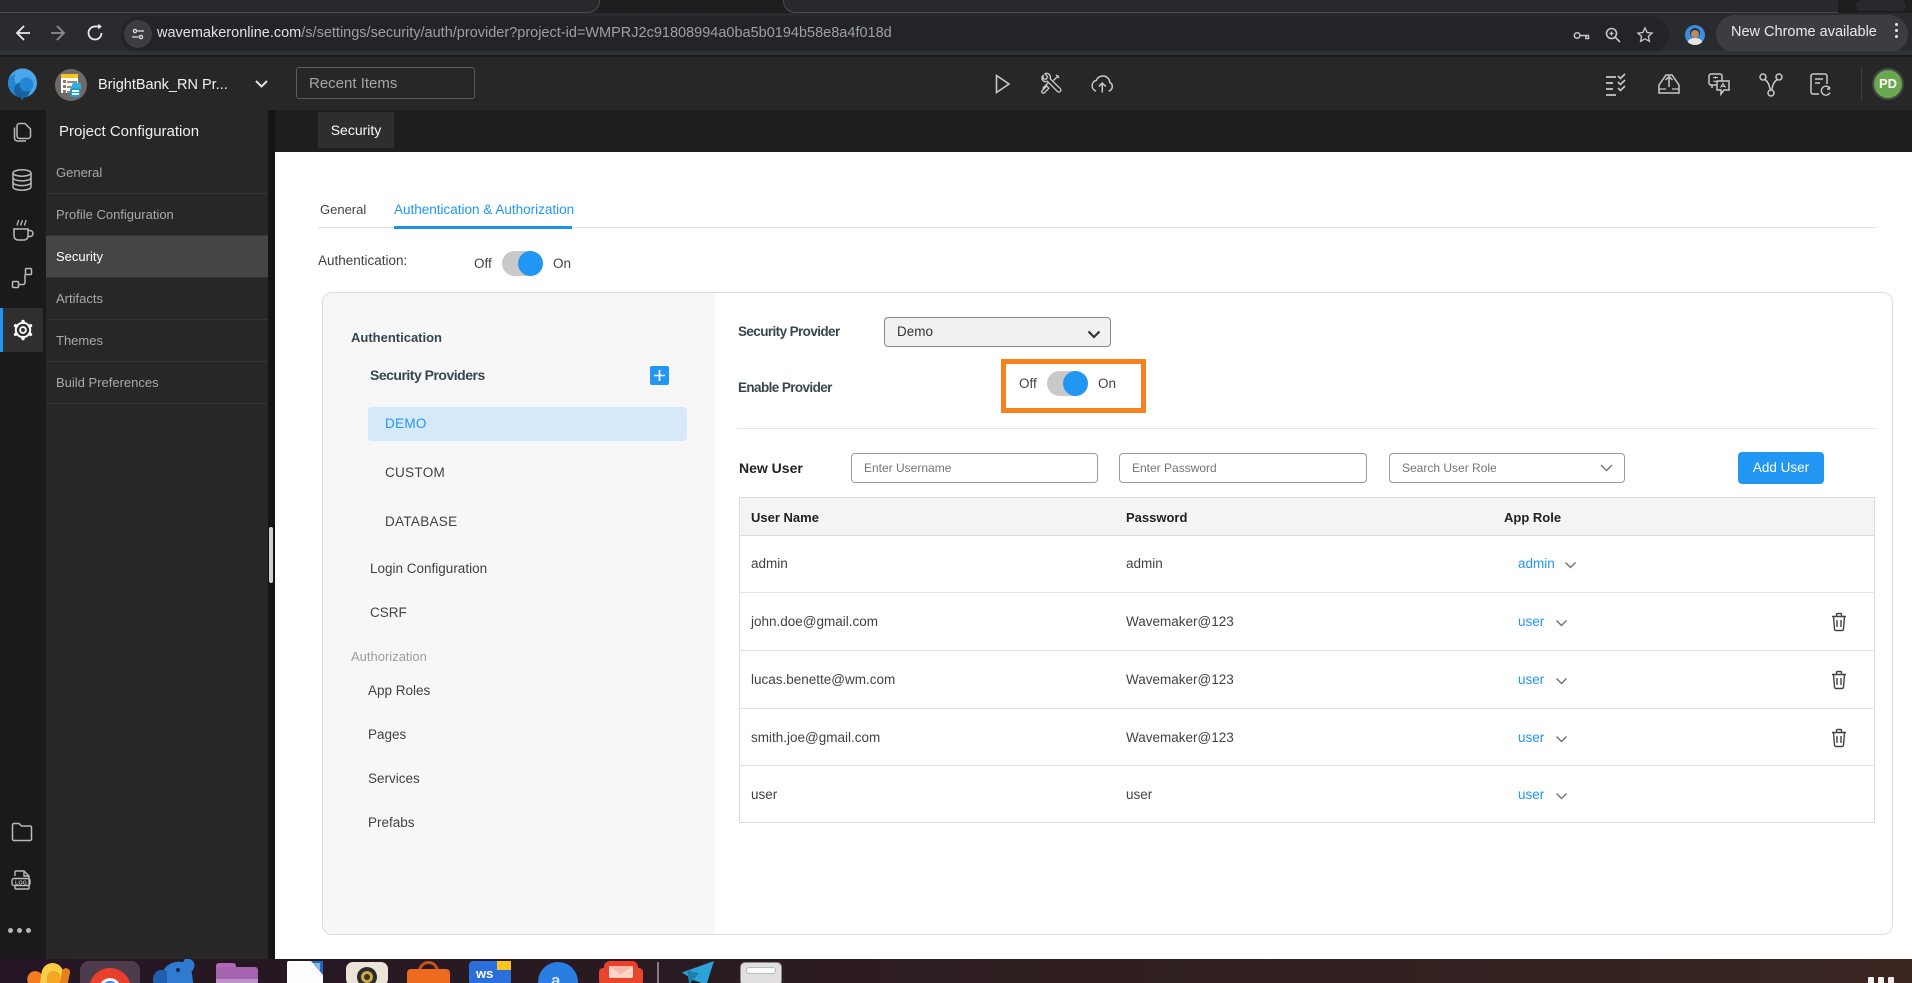  Describe the element at coordinates (21, 883) in the screenshot. I see `svg-text: LOG` at that location.